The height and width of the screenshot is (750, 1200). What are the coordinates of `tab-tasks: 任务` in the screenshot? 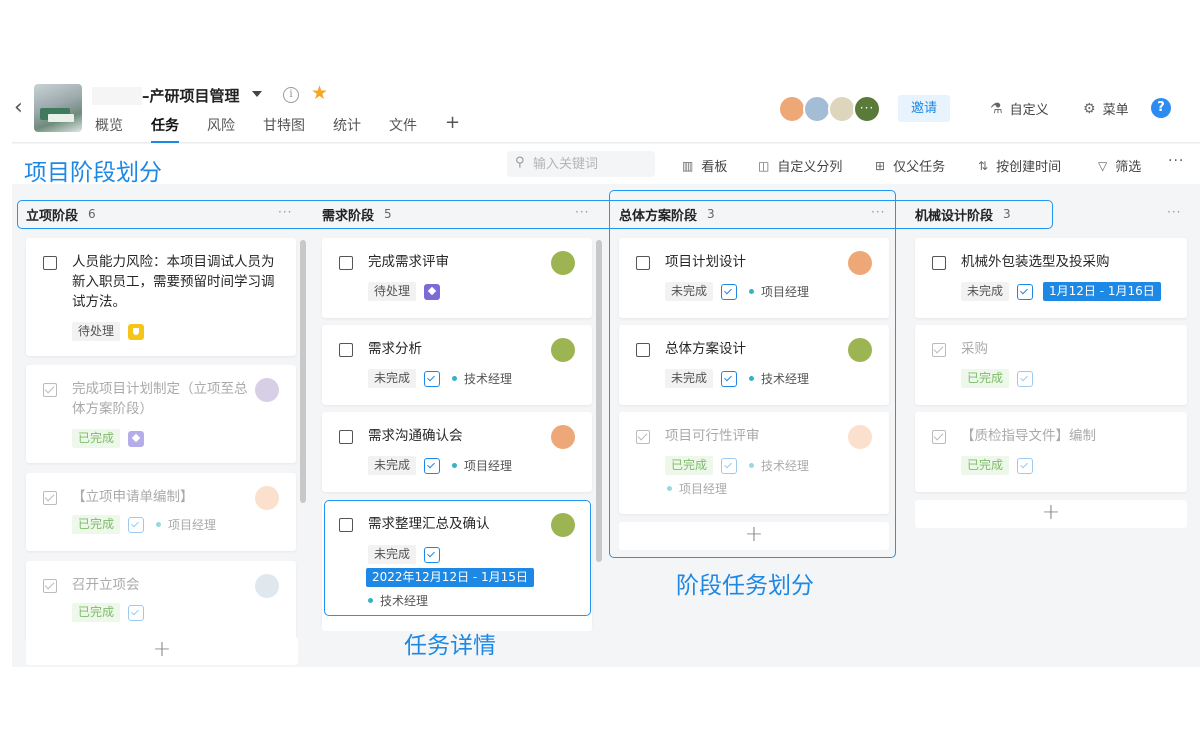 It's located at (165, 129).